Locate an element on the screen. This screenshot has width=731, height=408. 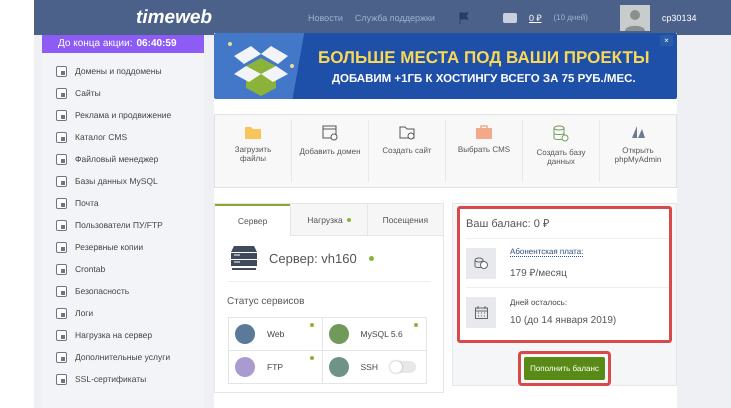
quick-action: Открыть phpMyAdmin is located at coordinates (638, 151).